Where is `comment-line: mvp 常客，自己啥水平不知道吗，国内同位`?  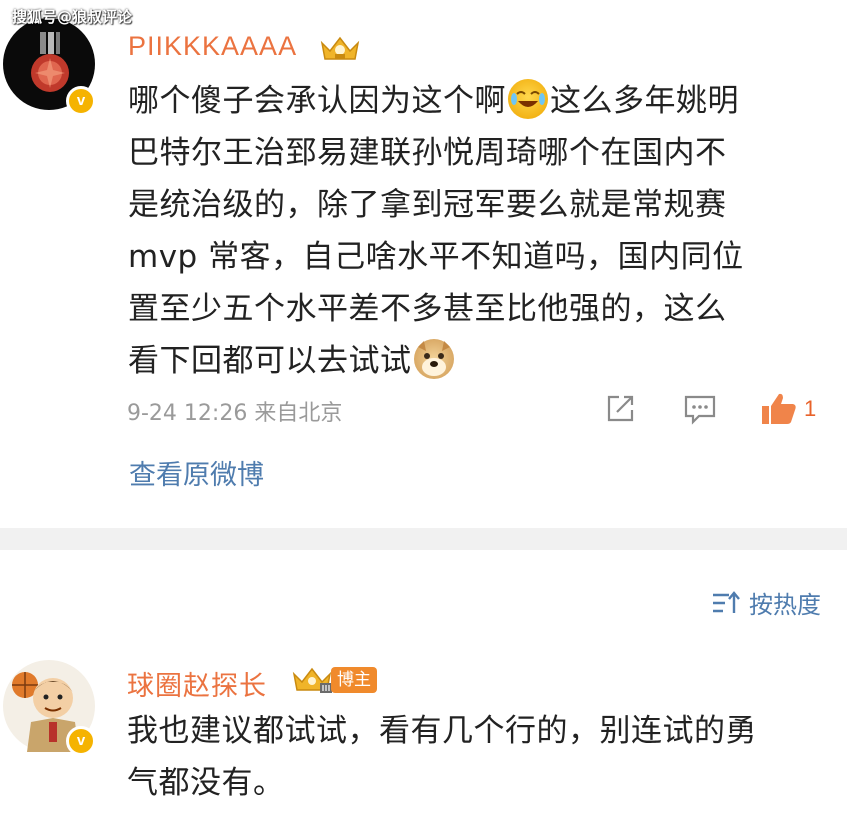 comment-line: mvp 常客，自己啥水平不知道吗，国内同位 is located at coordinates (436, 257).